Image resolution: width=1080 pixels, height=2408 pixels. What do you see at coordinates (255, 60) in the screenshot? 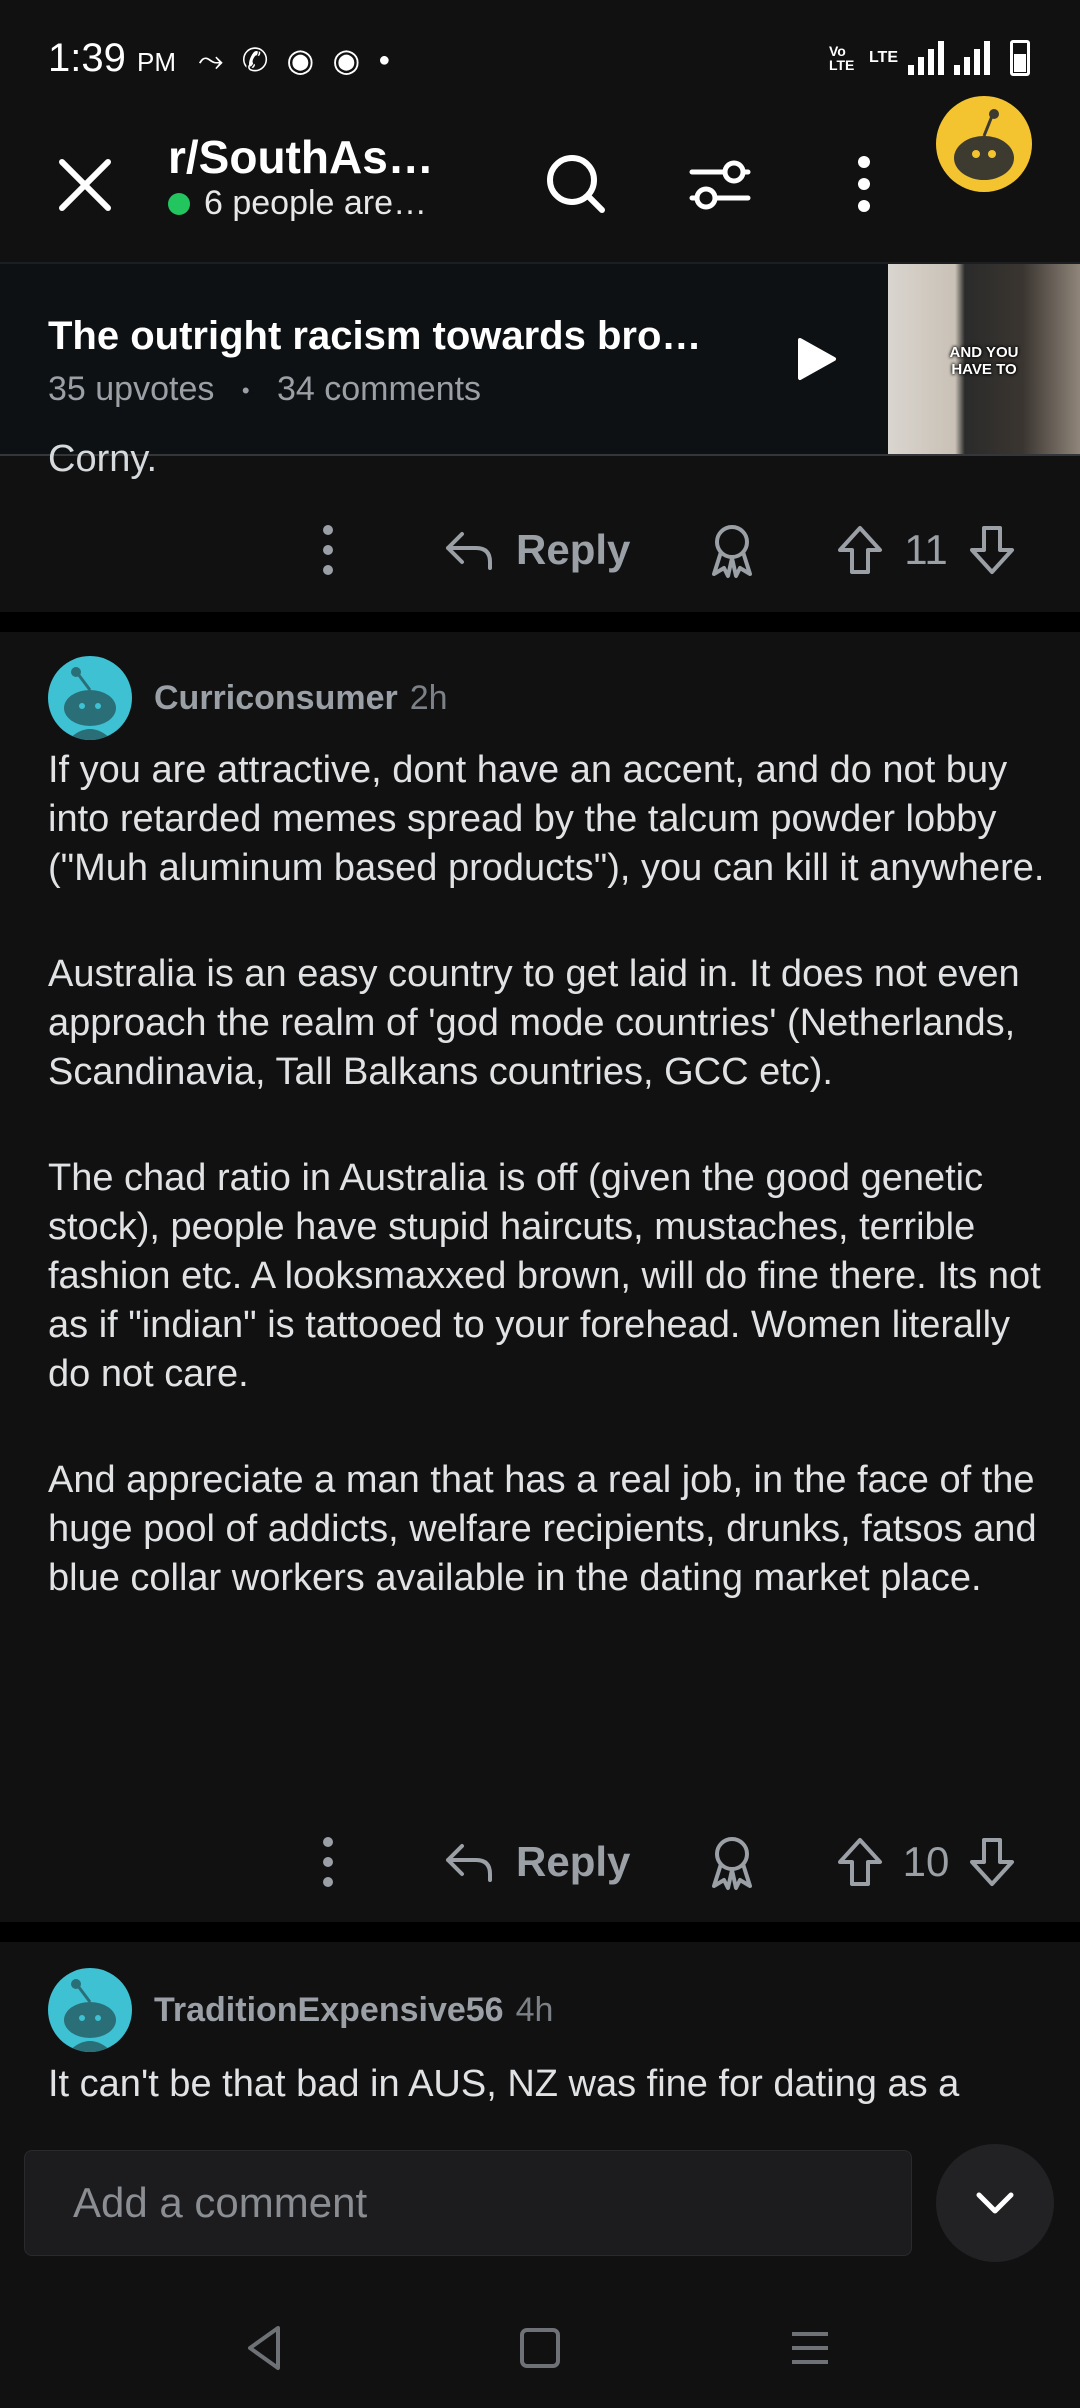
I see `whatsapp-icon: ✆` at bounding box center [255, 60].